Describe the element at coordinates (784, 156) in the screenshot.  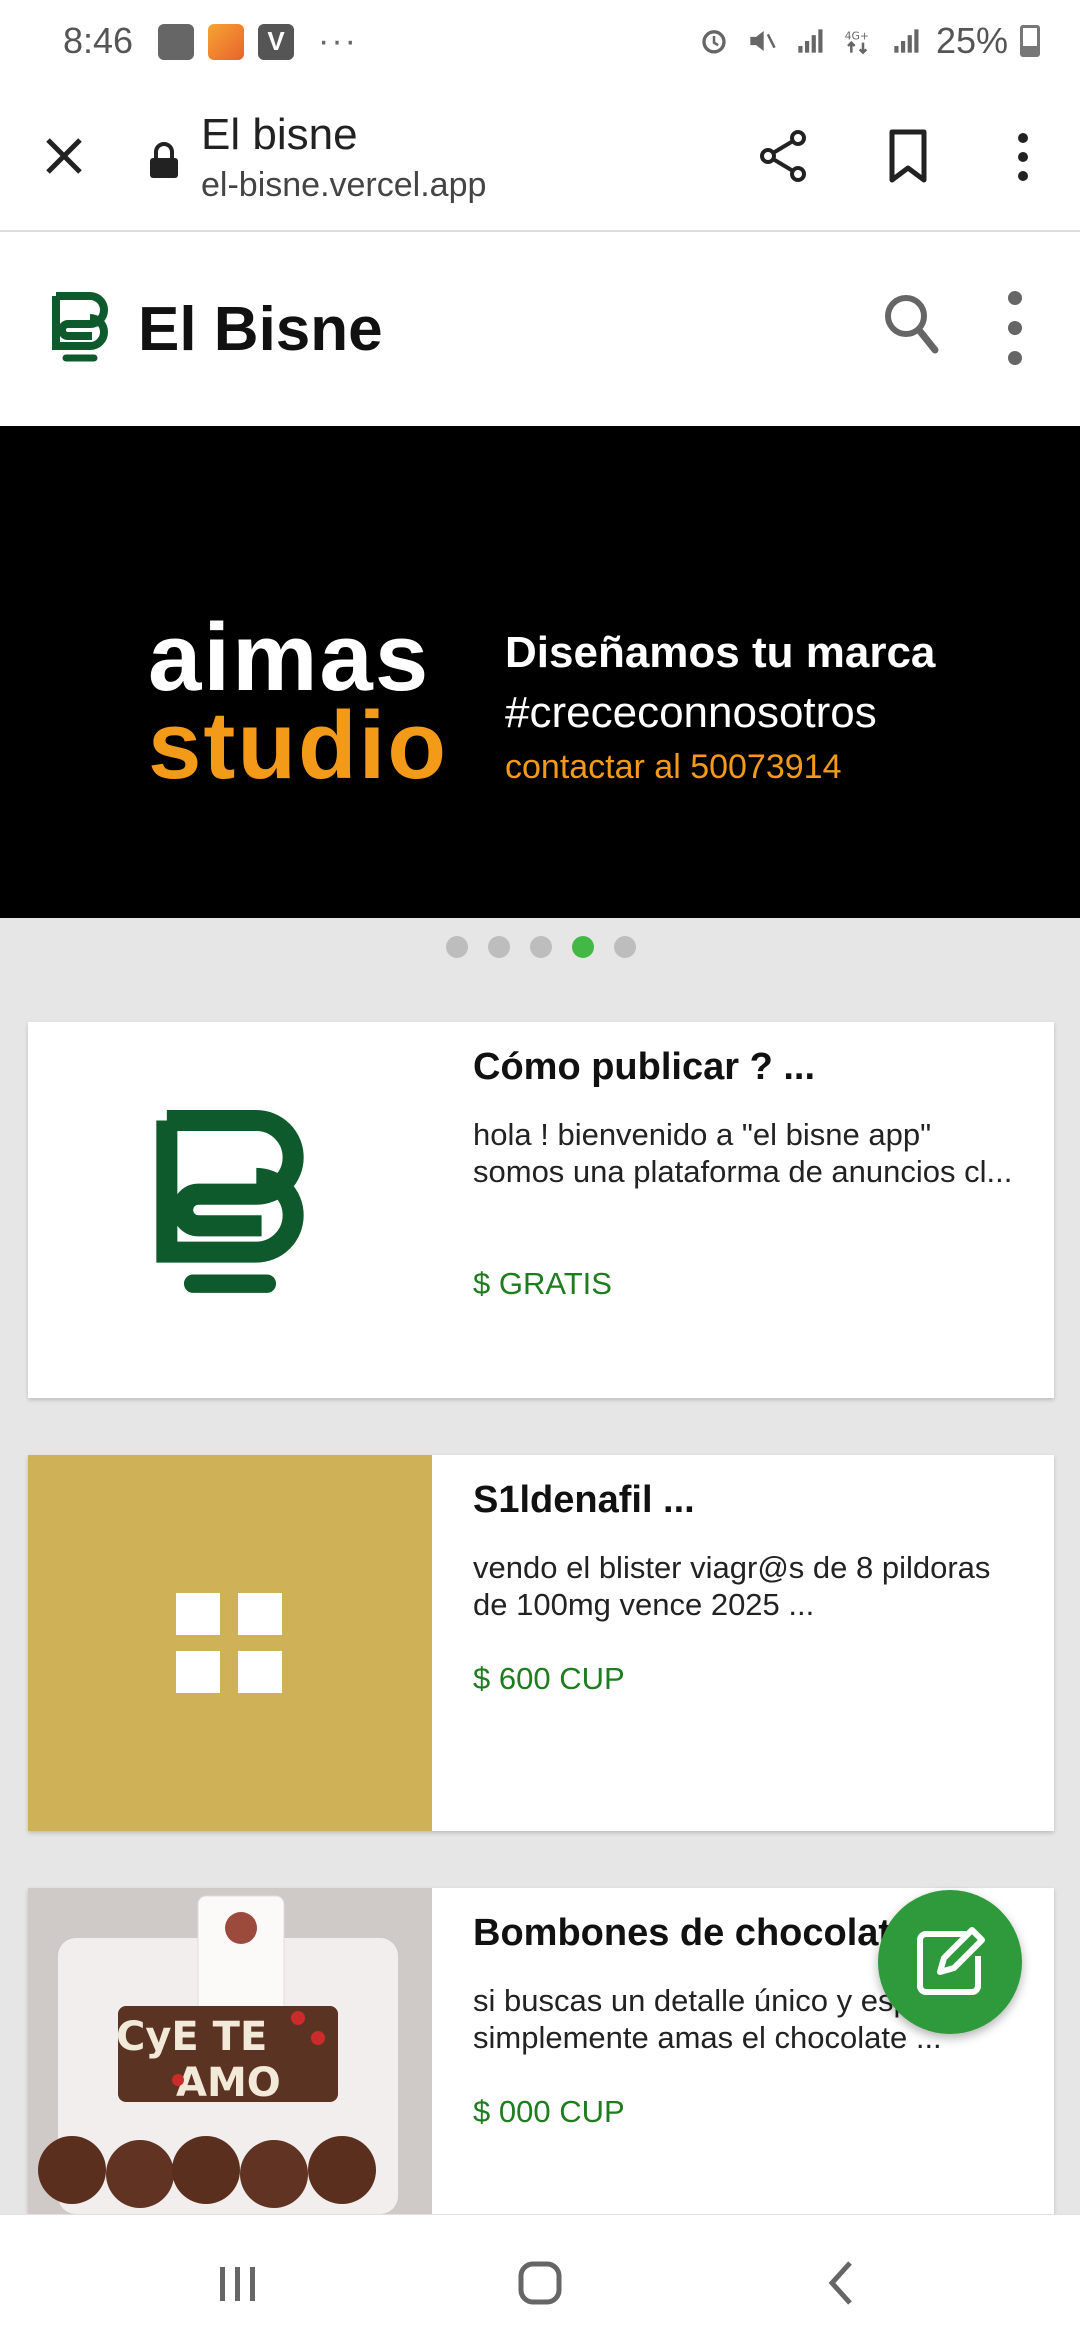
I see `share-icon` at that location.